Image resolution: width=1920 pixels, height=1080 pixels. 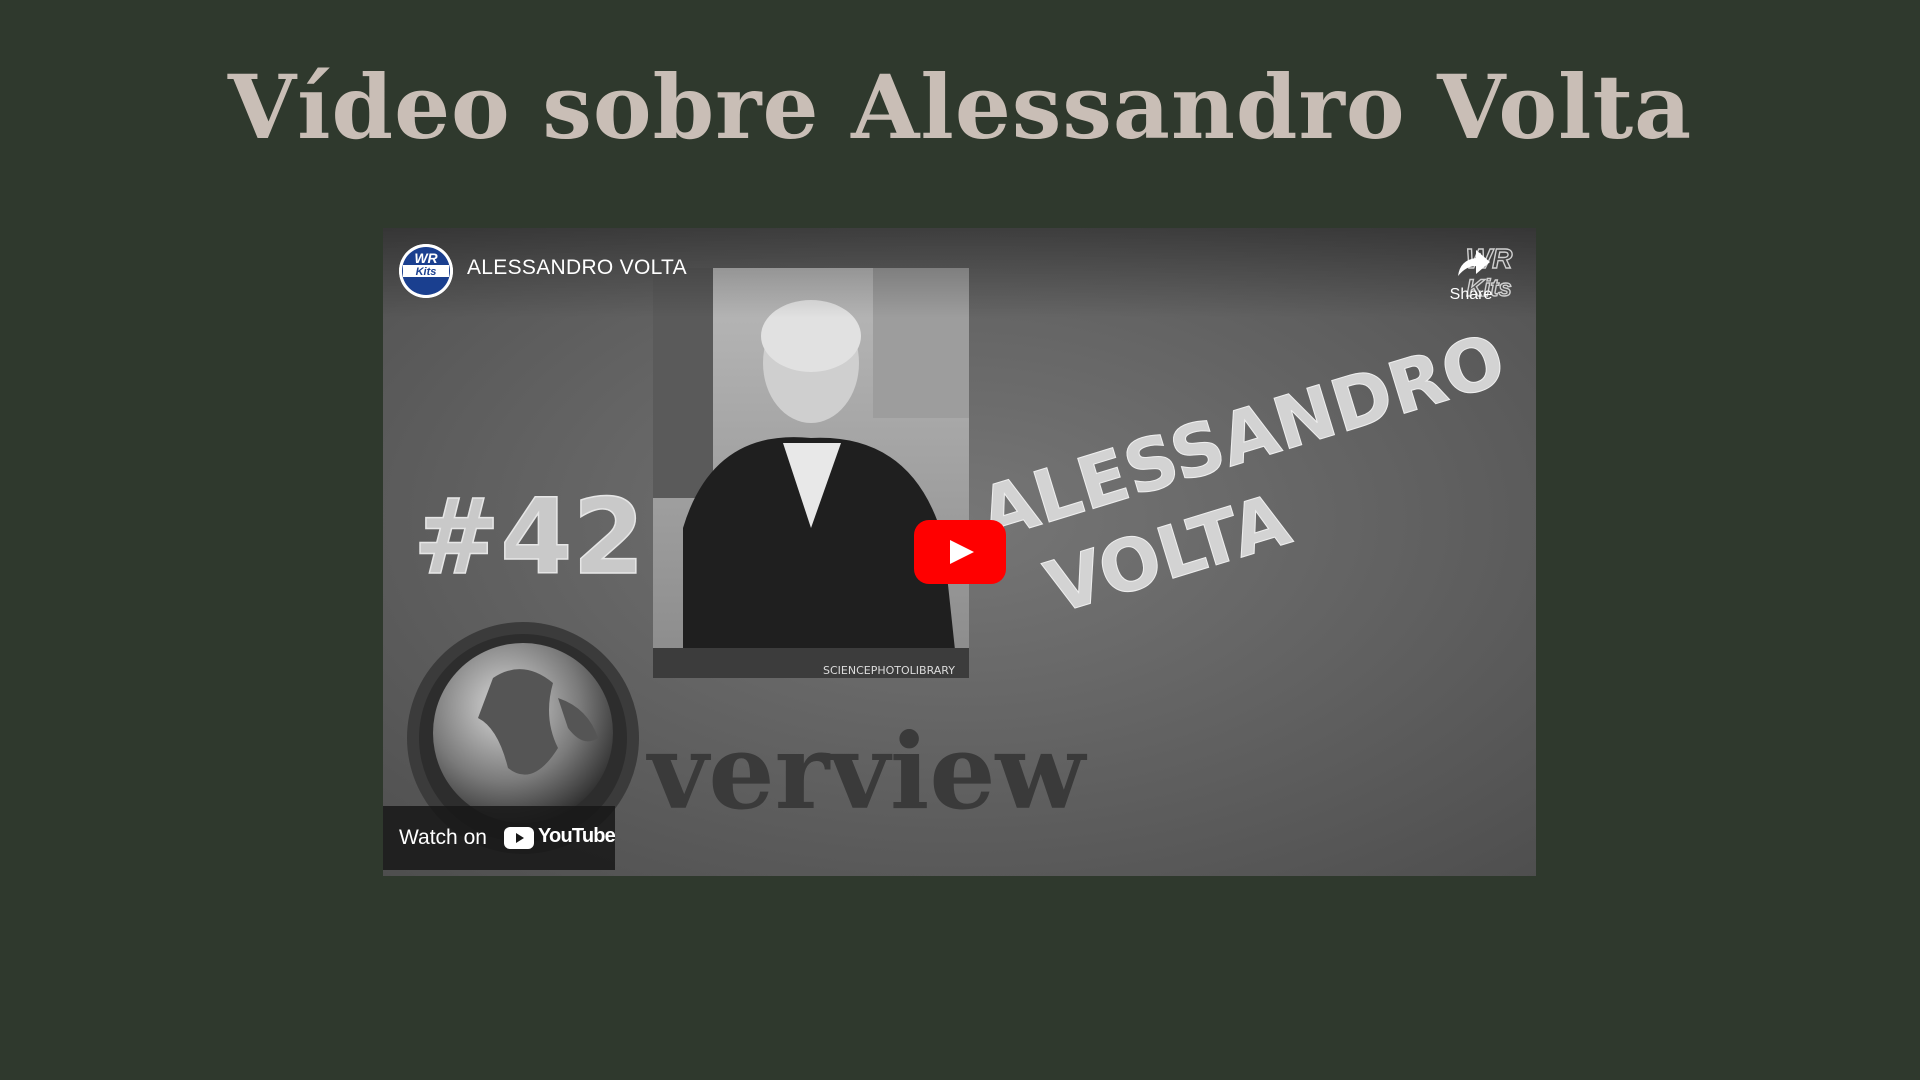 I want to click on share-label: Share, so click(x=1471, y=294).